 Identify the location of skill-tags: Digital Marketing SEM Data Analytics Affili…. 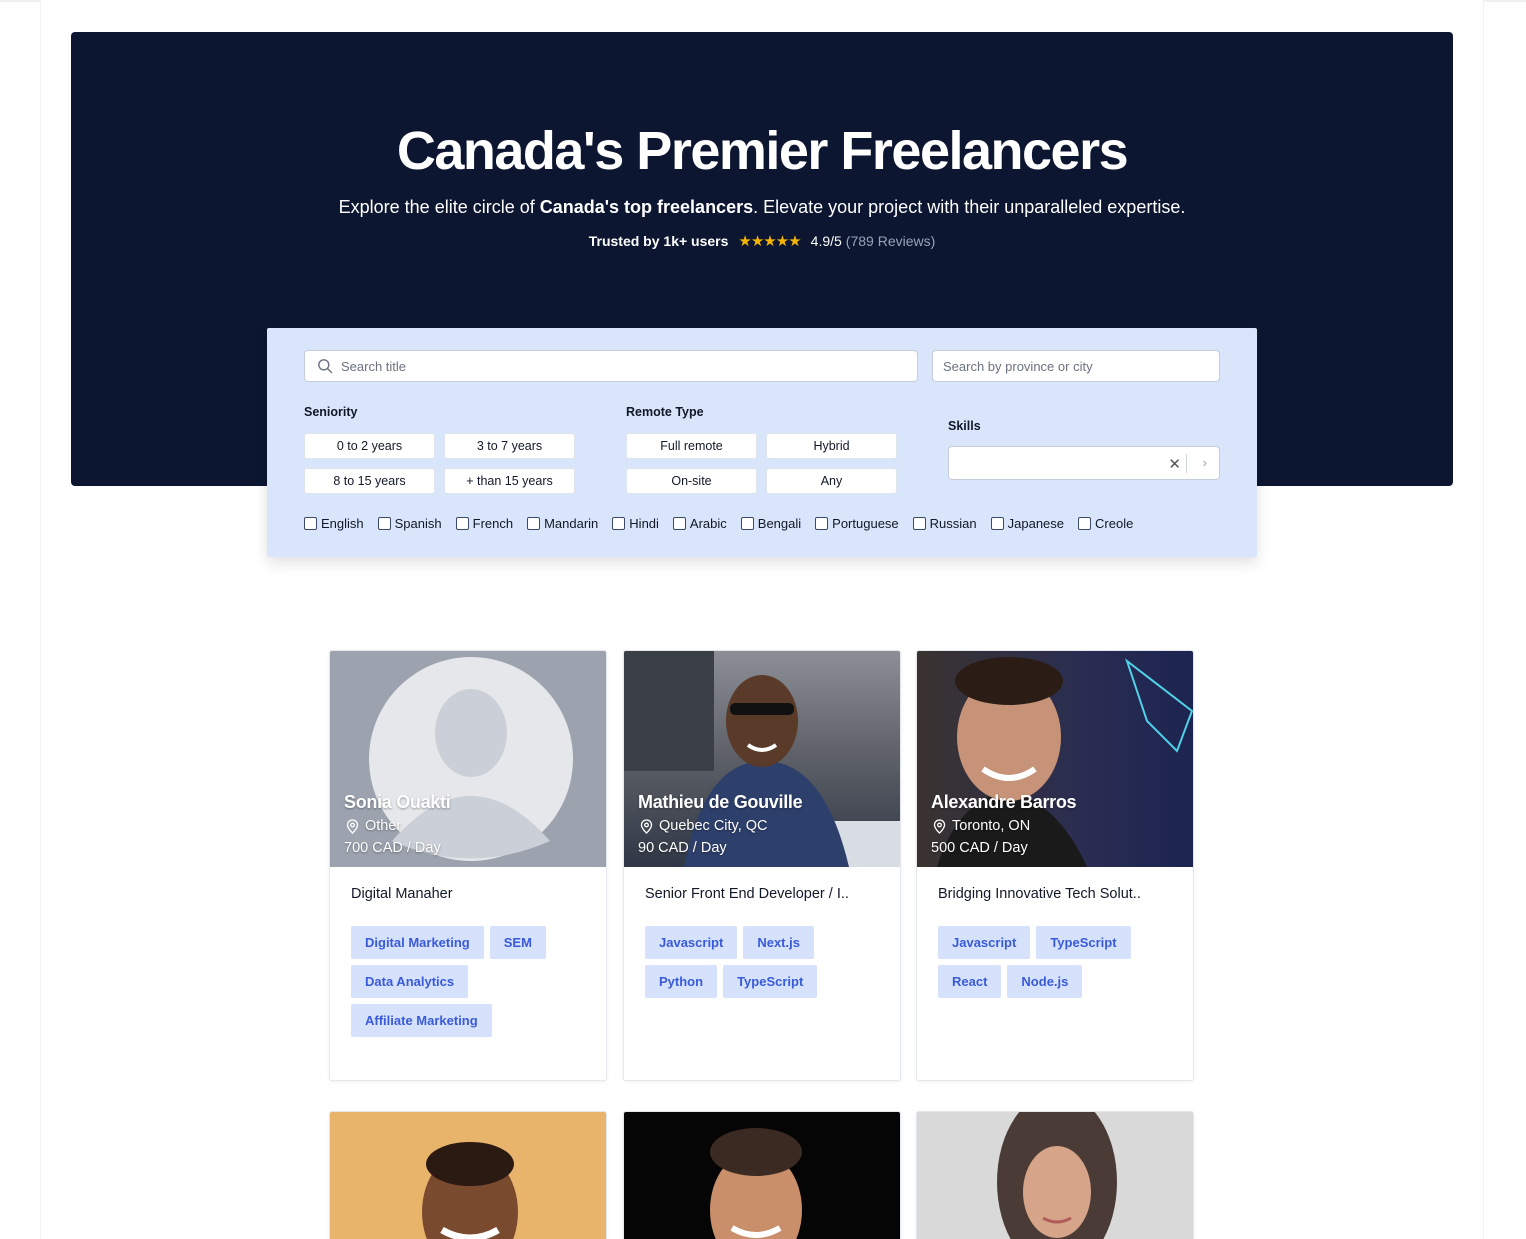
(471, 981).